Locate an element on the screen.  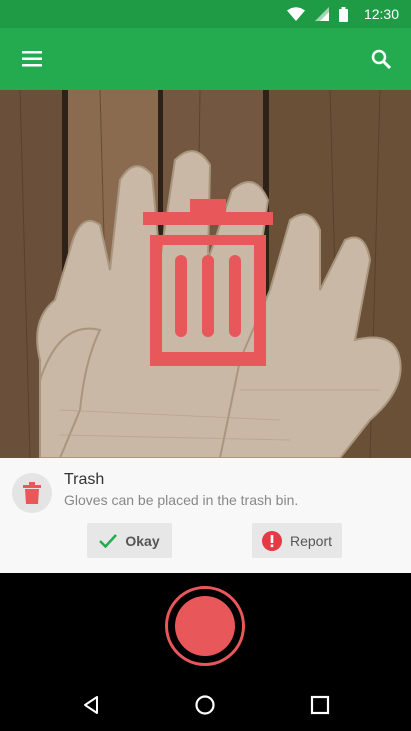
recents-button is located at coordinates (320, 705).